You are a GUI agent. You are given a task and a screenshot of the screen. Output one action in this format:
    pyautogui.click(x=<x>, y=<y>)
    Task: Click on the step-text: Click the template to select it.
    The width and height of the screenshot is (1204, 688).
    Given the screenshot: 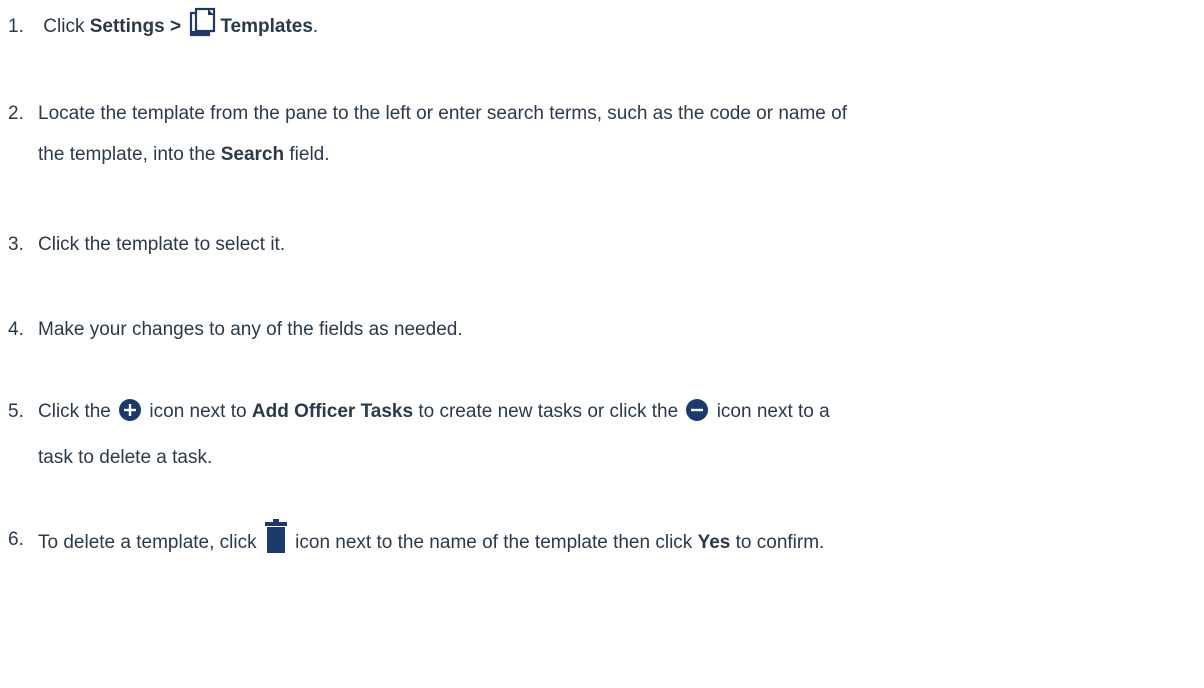 What is the action you would take?
    pyautogui.click(x=162, y=244)
    